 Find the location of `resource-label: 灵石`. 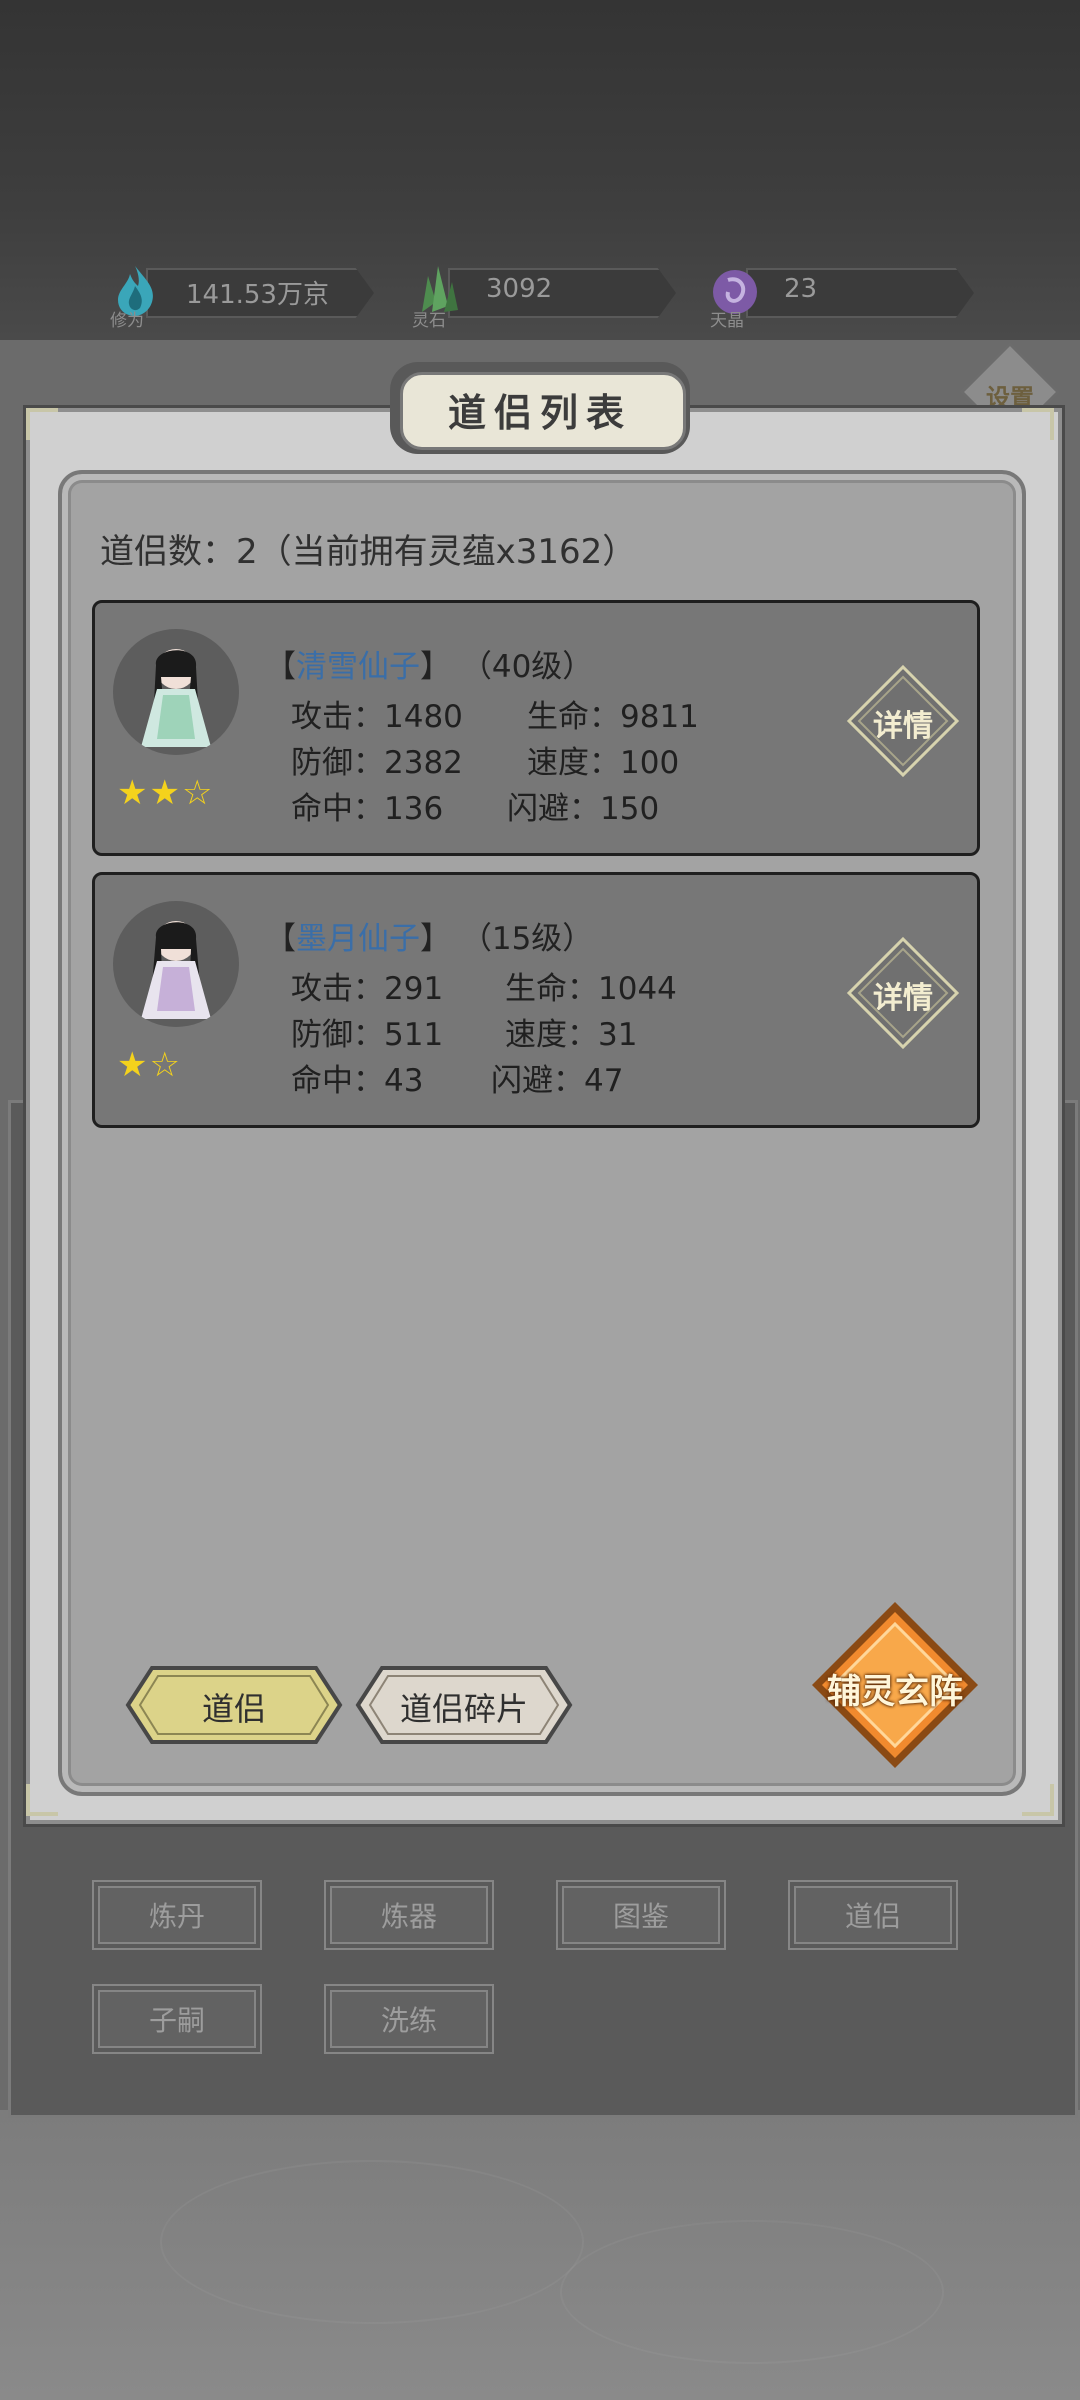

resource-label: 灵石 is located at coordinates (429, 321).